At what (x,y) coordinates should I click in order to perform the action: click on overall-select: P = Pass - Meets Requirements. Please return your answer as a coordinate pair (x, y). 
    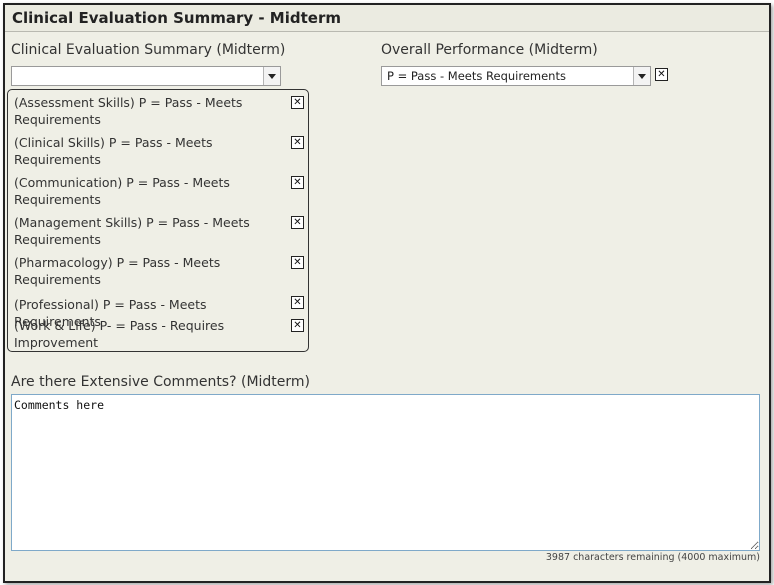
    Looking at the image, I should click on (516, 76).